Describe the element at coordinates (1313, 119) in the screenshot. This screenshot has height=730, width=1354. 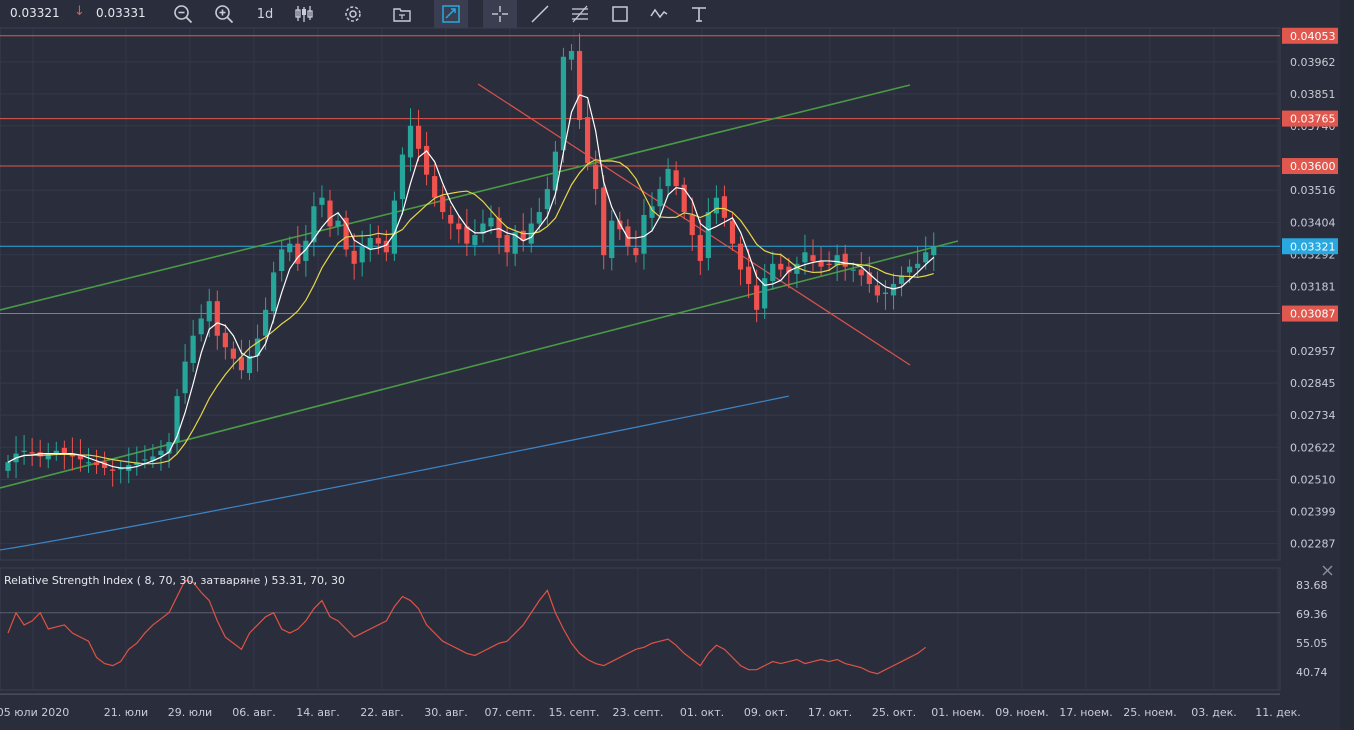
I see `level-price-label: 0.03765` at that location.